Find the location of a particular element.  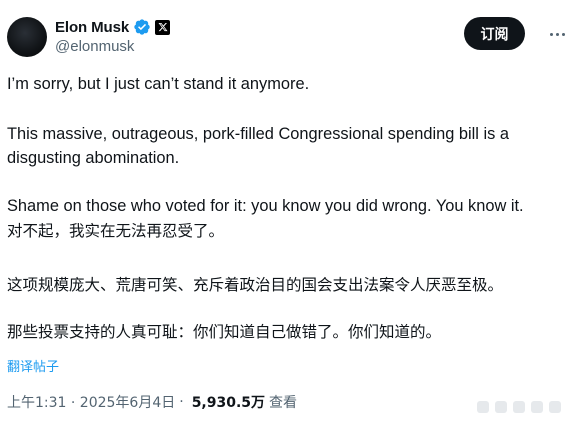

translate-post-link: 翻译帖子 is located at coordinates (33, 365).